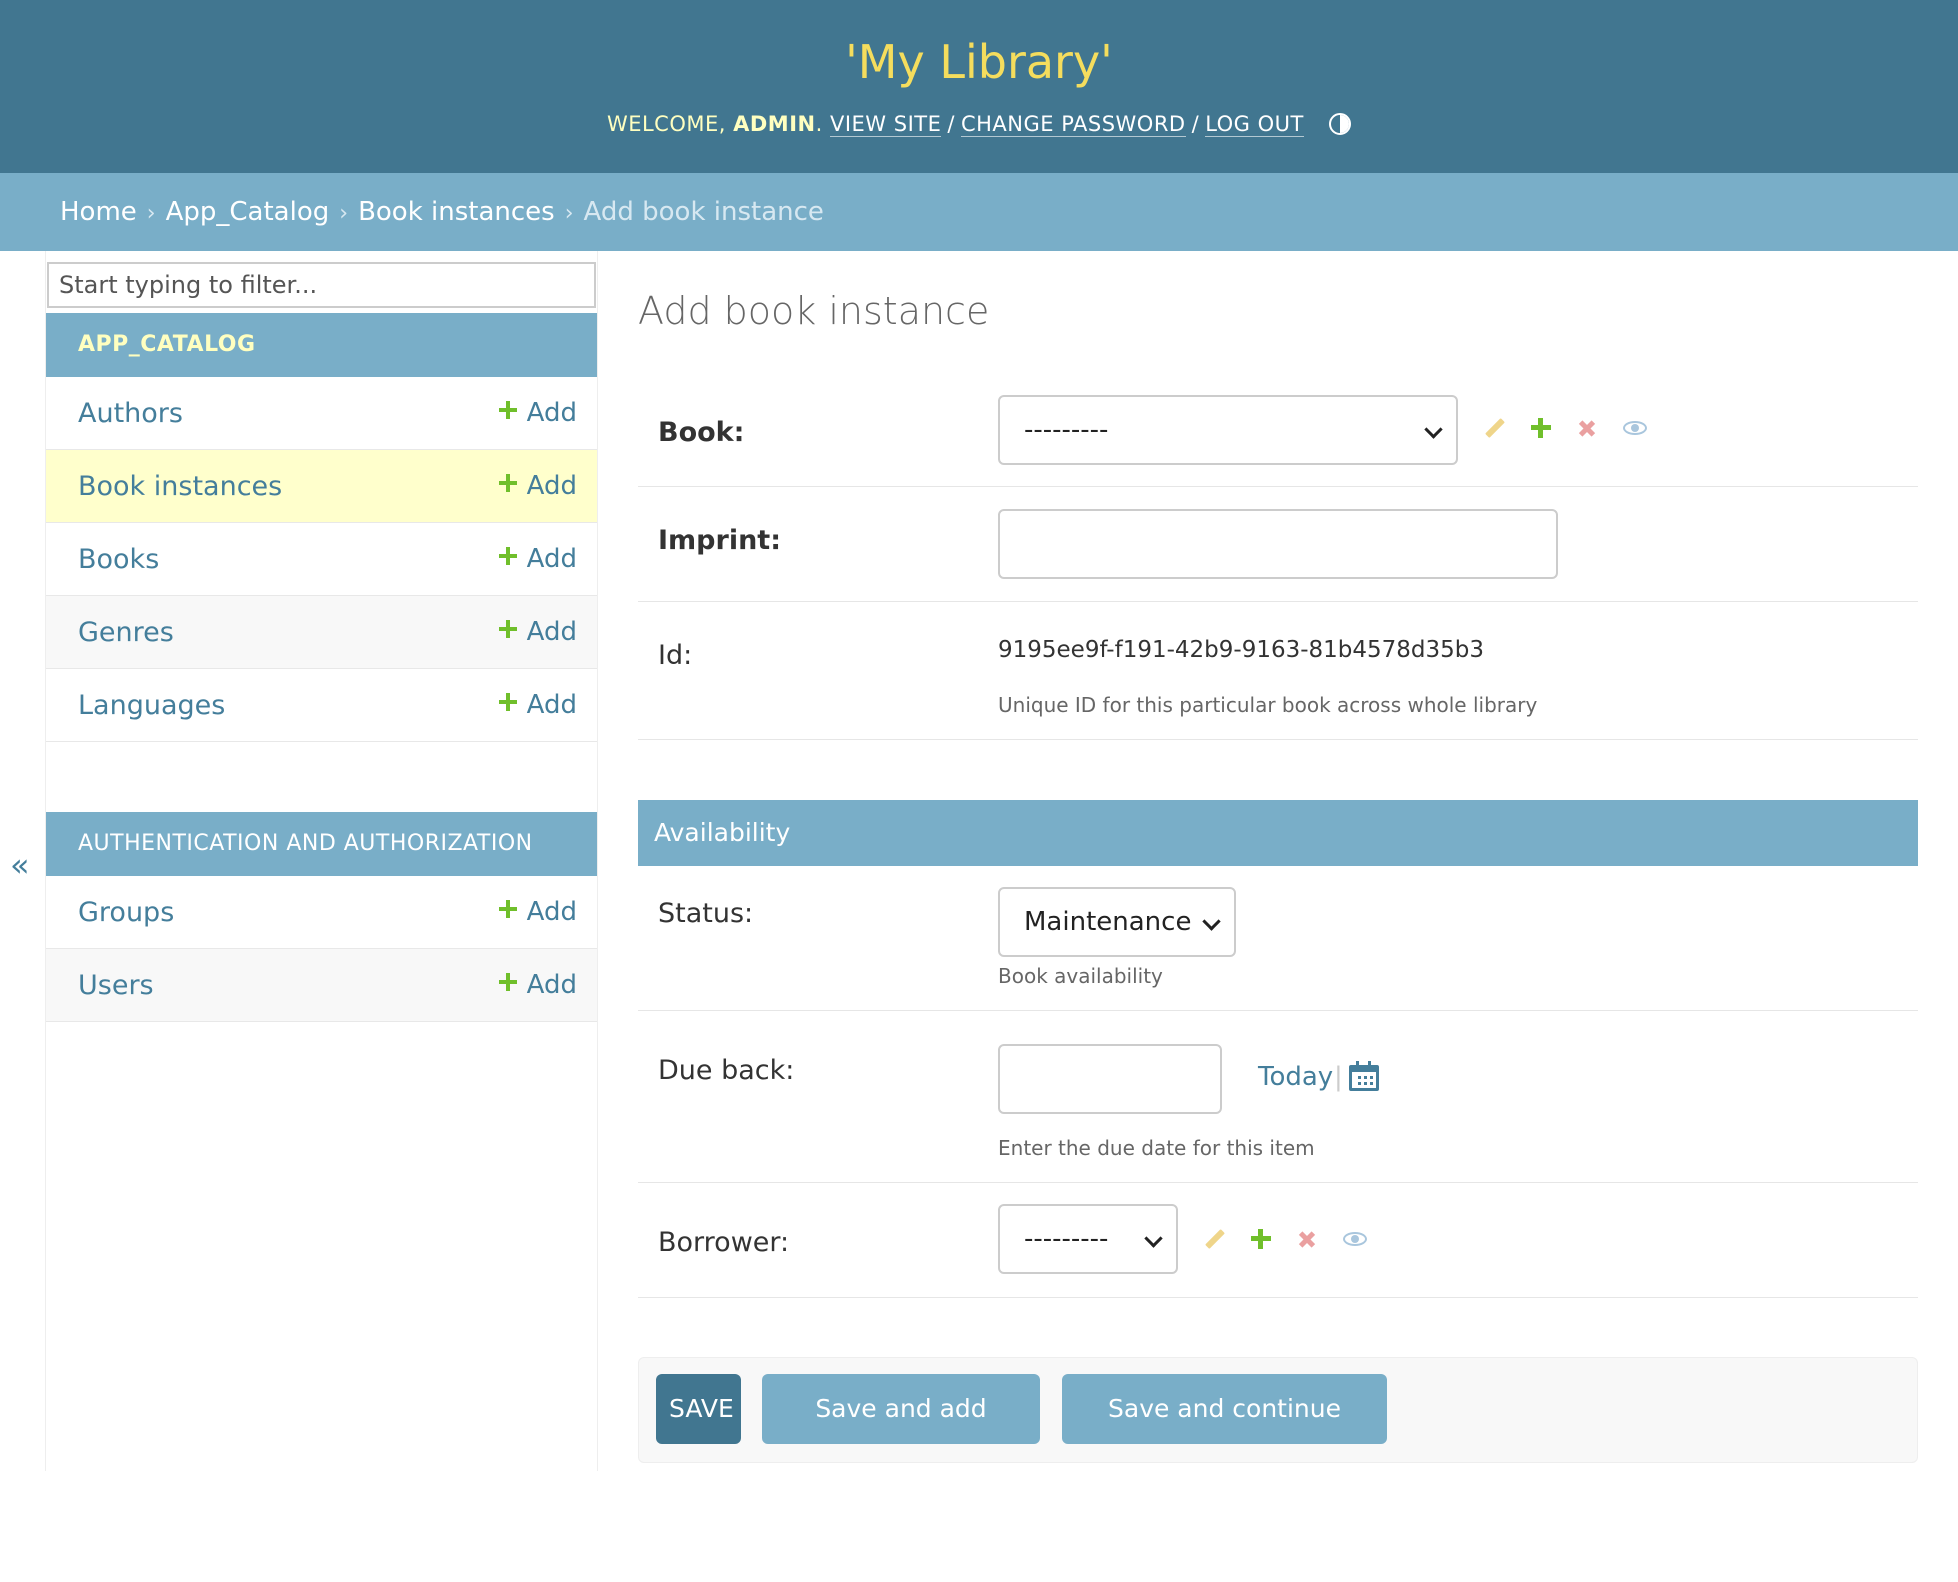 This screenshot has width=1958, height=1582. I want to click on module-caption: AUTHENTICATION AND AUTHORIZATION, so click(321, 844).